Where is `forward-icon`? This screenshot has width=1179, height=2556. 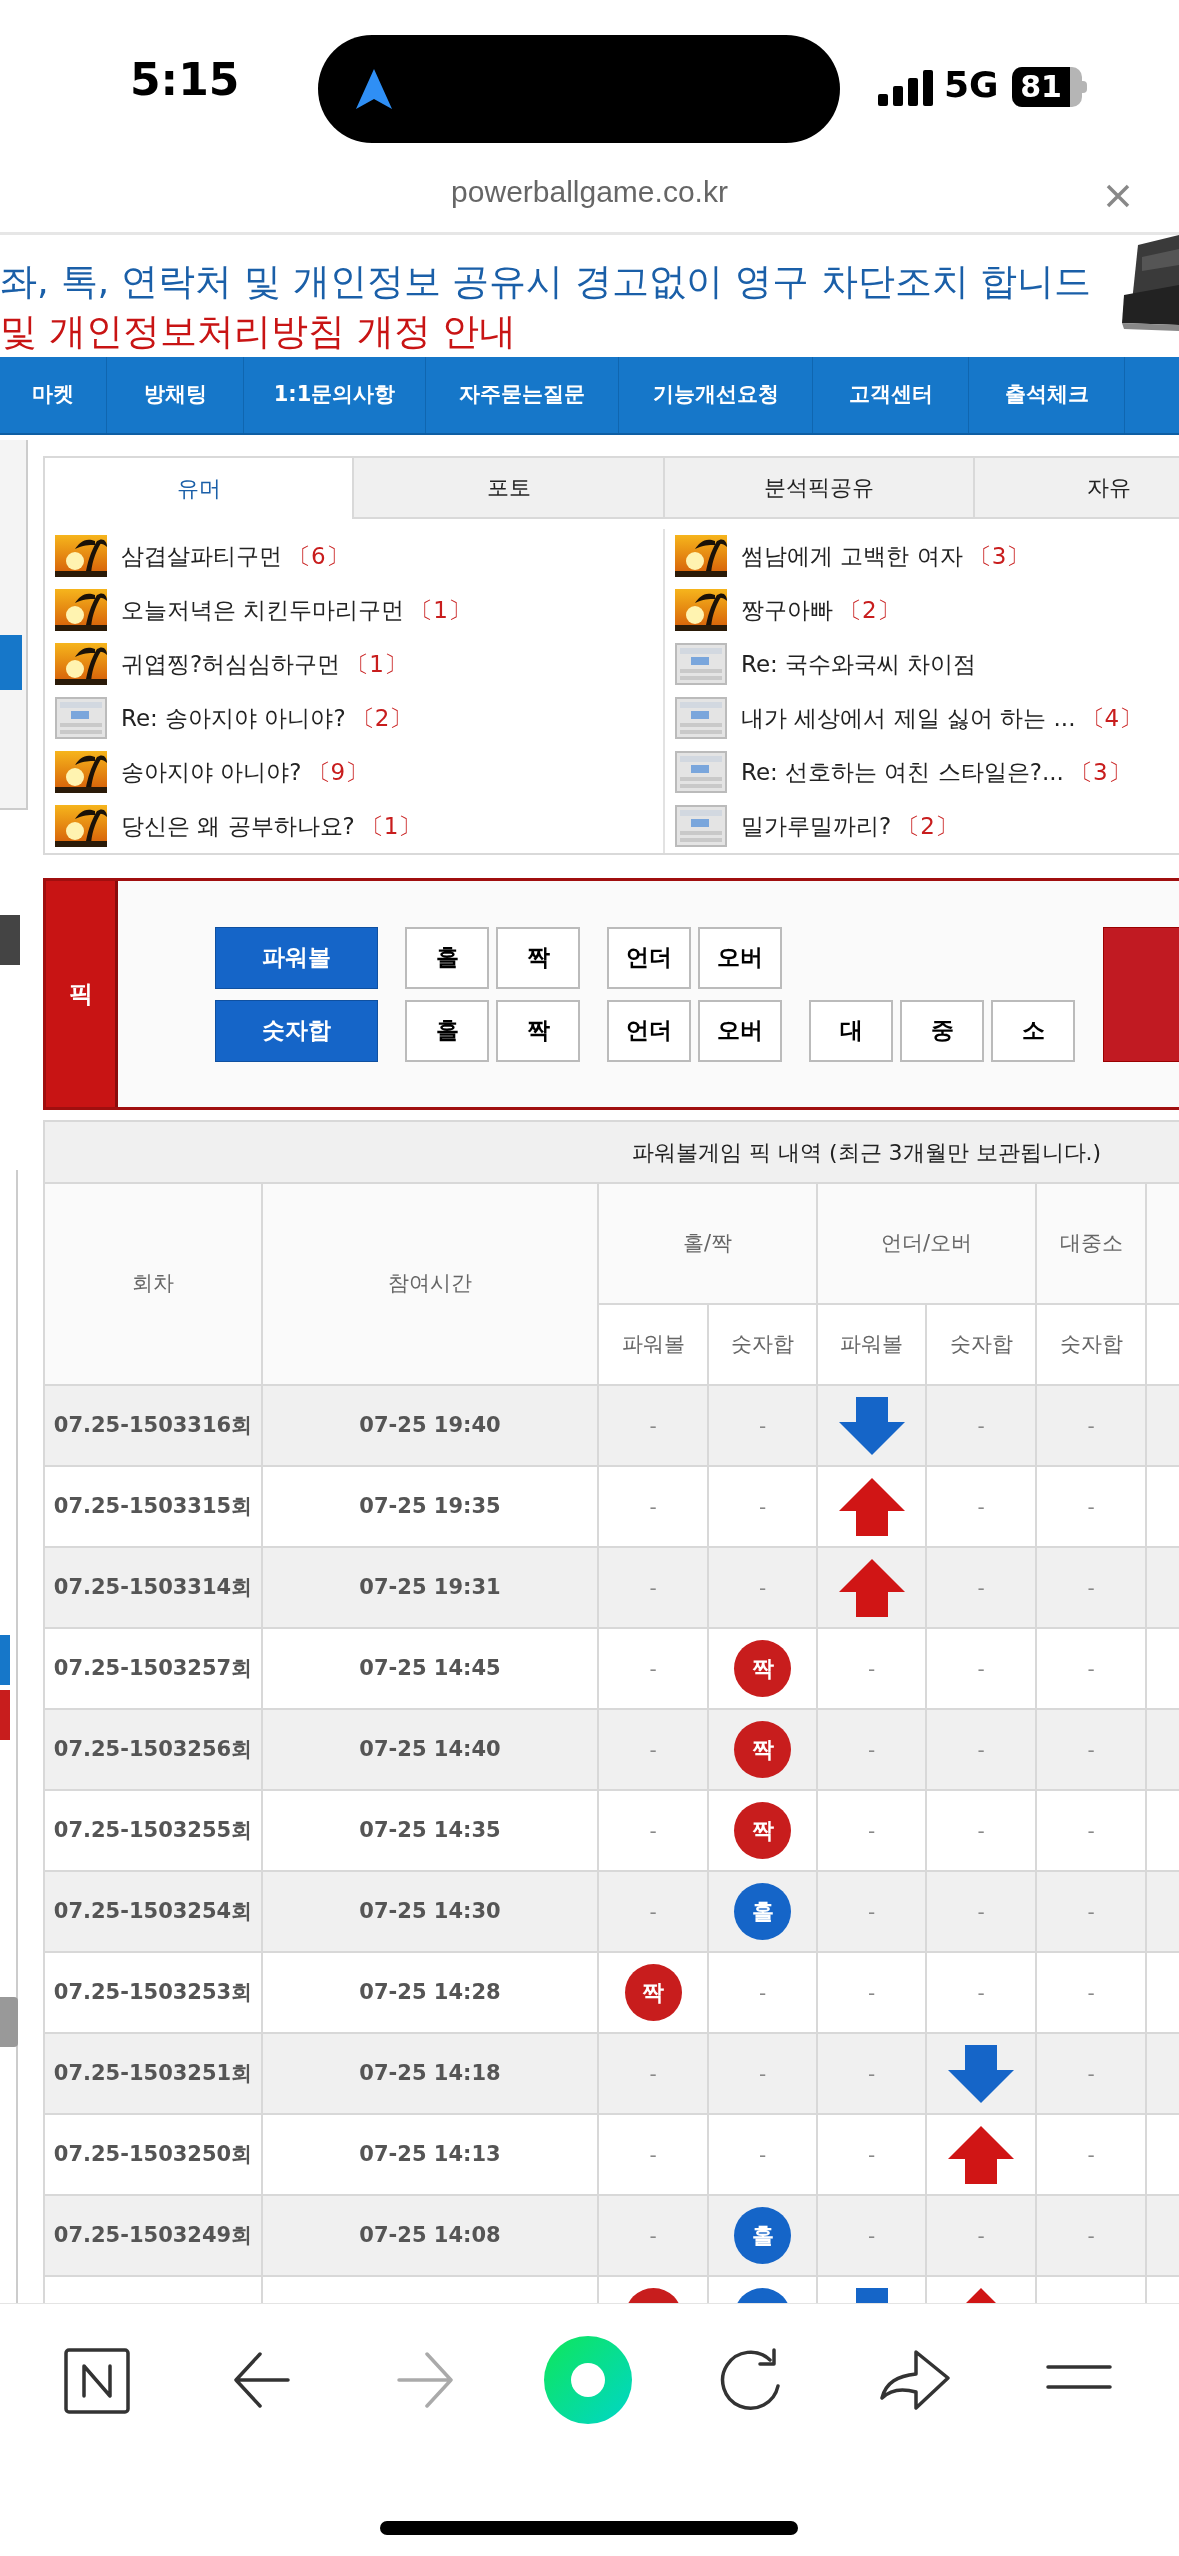 forward-icon is located at coordinates (425, 2380).